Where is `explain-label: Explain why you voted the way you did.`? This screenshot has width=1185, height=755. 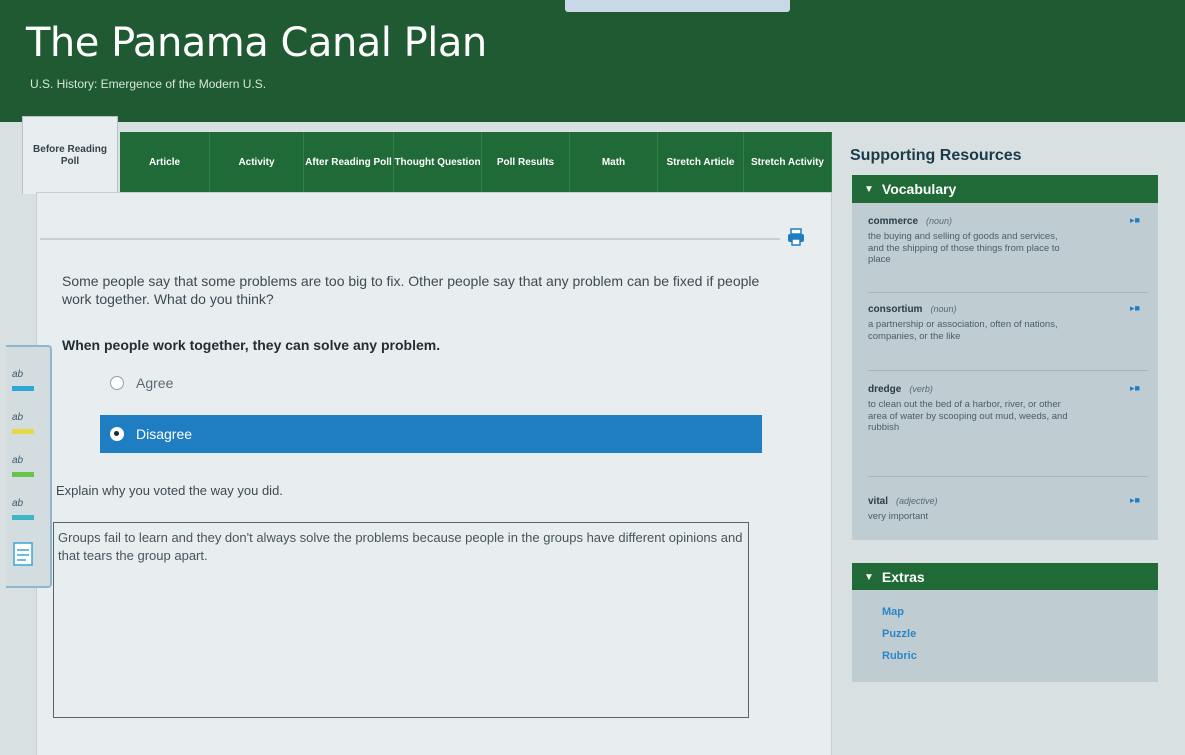
explain-label: Explain why you voted the way you did. is located at coordinates (169, 490).